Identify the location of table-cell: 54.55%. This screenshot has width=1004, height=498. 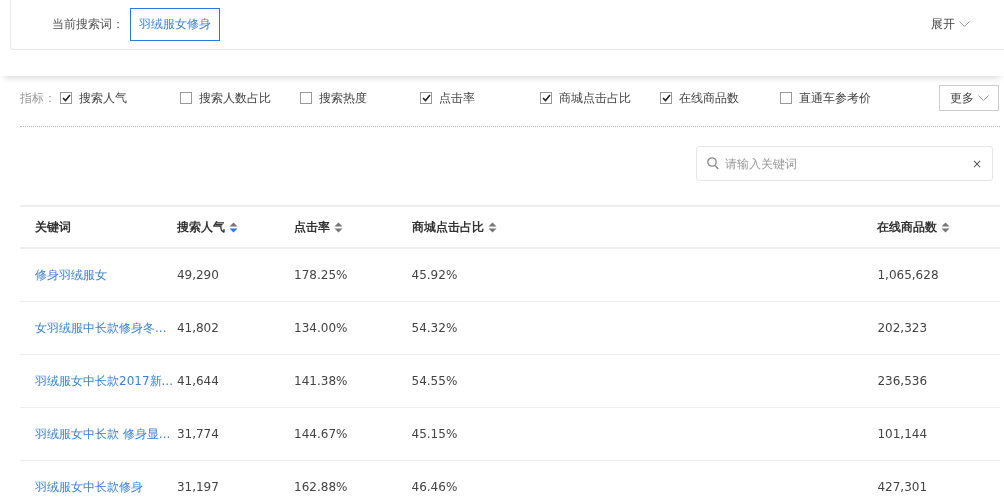
(434, 381).